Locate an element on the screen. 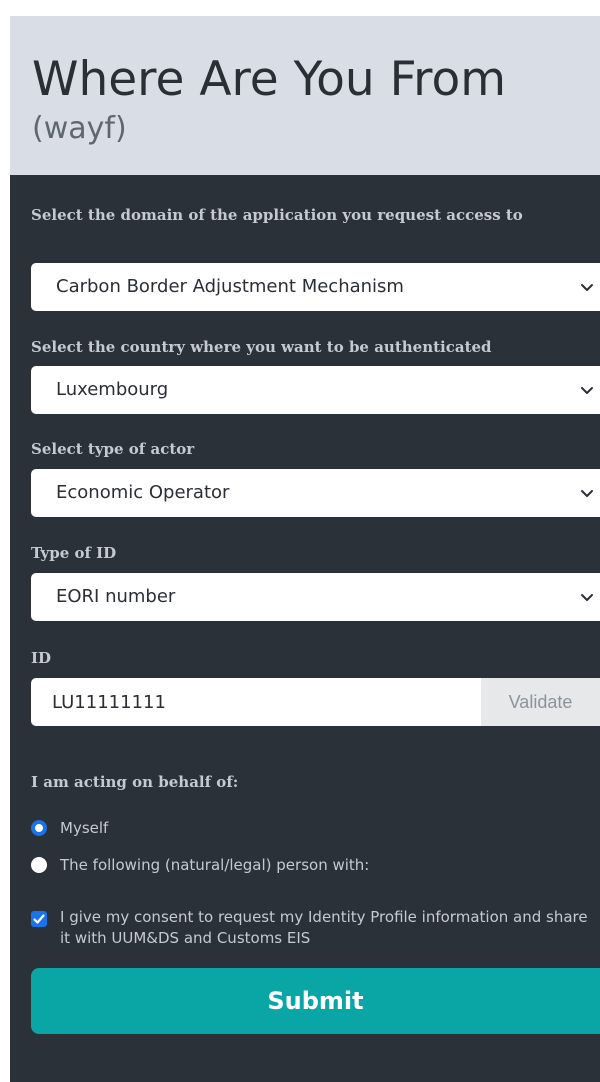 The image size is (600, 1082). id-type-select-value: EORI number is located at coordinates (116, 596).